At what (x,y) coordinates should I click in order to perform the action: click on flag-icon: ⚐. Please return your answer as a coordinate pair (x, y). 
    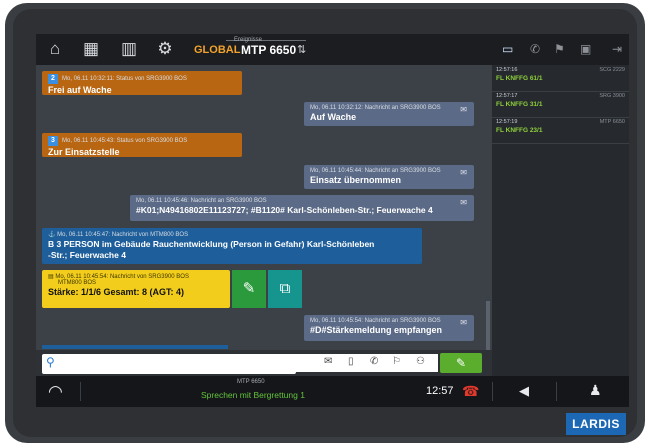
    Looking at the image, I should click on (396, 361).